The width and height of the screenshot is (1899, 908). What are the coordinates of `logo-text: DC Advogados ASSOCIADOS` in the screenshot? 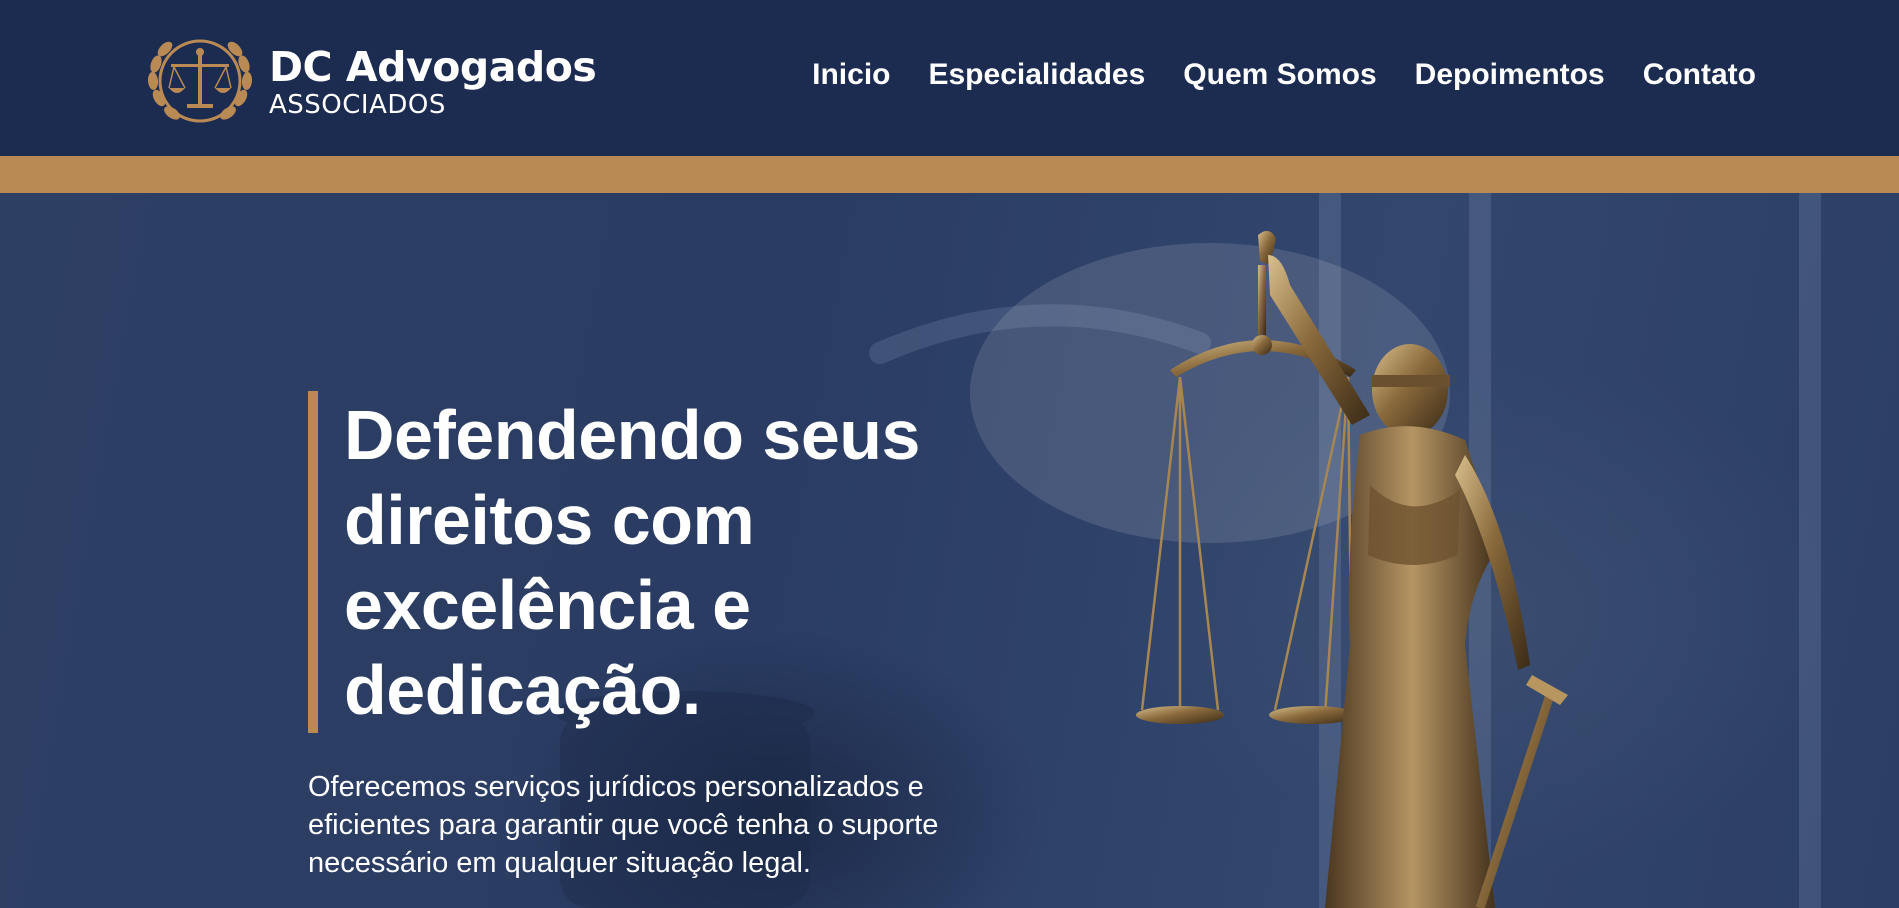 It's located at (433, 81).